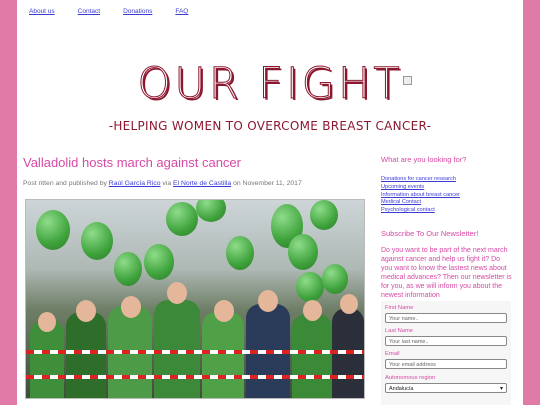 The width and height of the screenshot is (540, 405). Describe the element at coordinates (65, 183) in the screenshot. I see `byline-prefix: Post ritten and published by` at that location.